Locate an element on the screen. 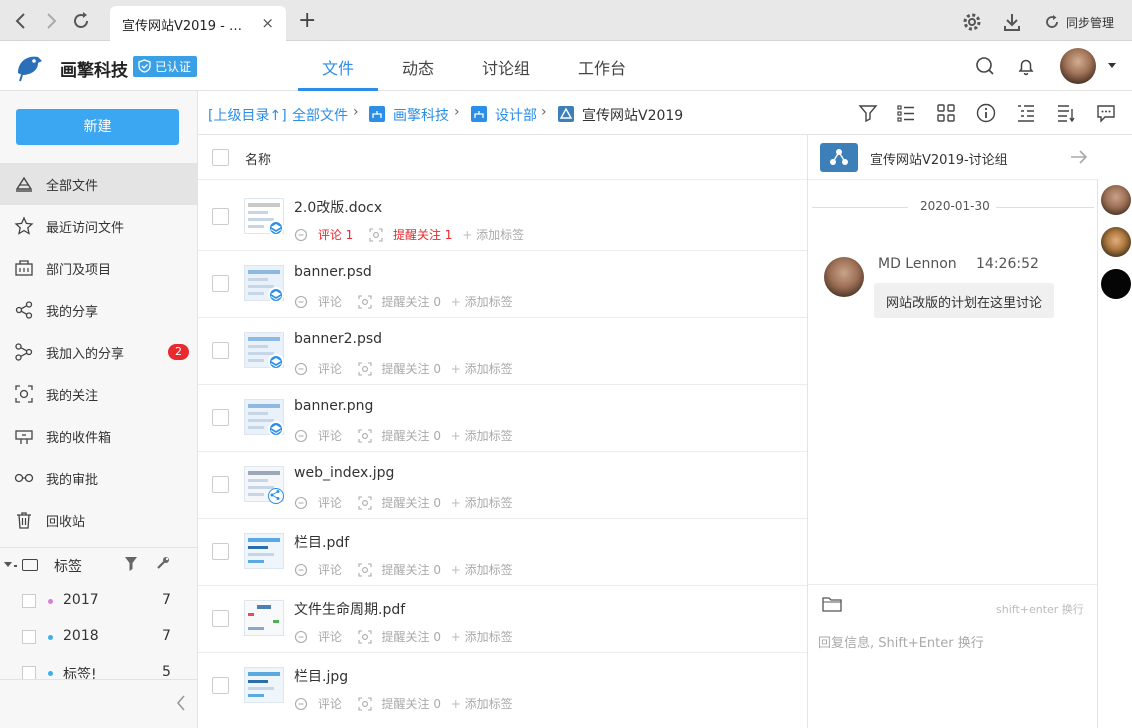  file-name: banner.psd is located at coordinates (333, 272).